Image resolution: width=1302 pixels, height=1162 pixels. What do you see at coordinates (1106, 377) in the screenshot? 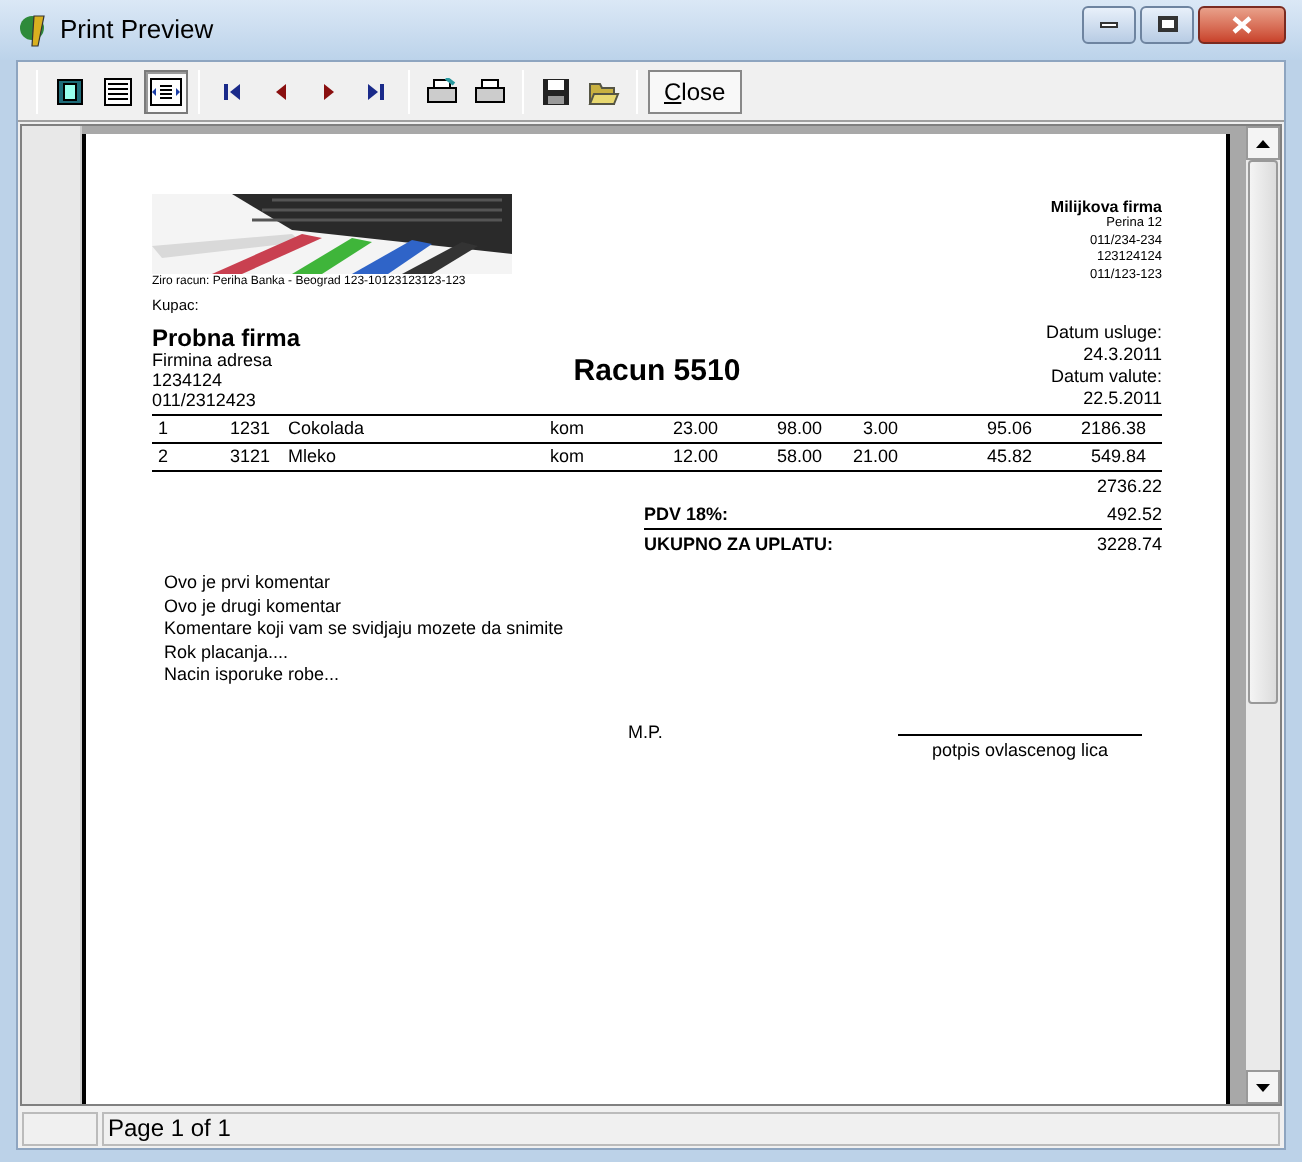
I see `date-label: Datum valute:` at bounding box center [1106, 377].